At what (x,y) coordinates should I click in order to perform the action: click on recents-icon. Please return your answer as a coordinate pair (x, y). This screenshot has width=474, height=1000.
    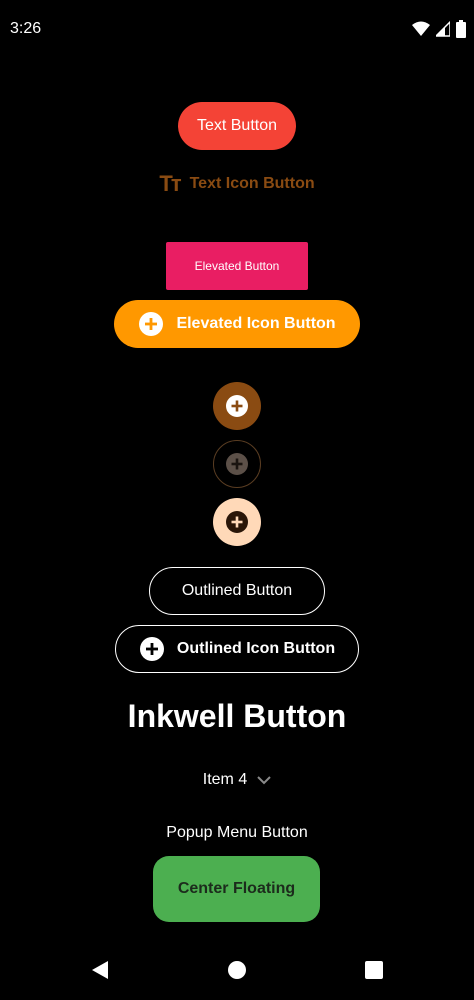
    Looking at the image, I should click on (374, 970).